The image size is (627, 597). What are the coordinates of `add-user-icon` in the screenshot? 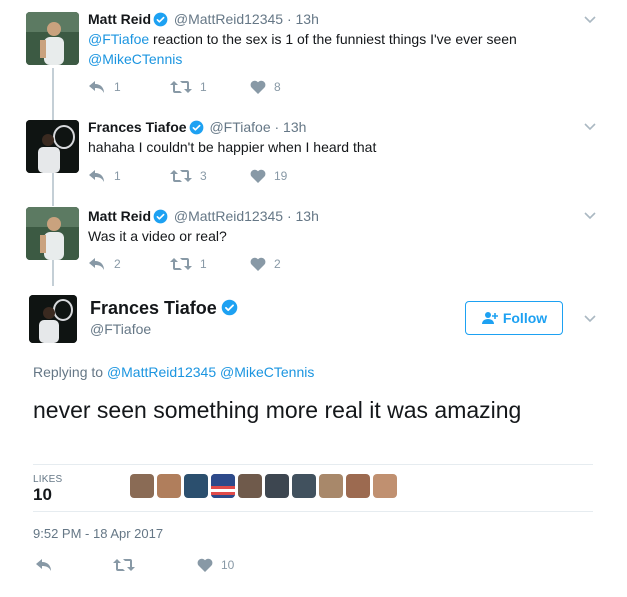 It's located at (489, 318).